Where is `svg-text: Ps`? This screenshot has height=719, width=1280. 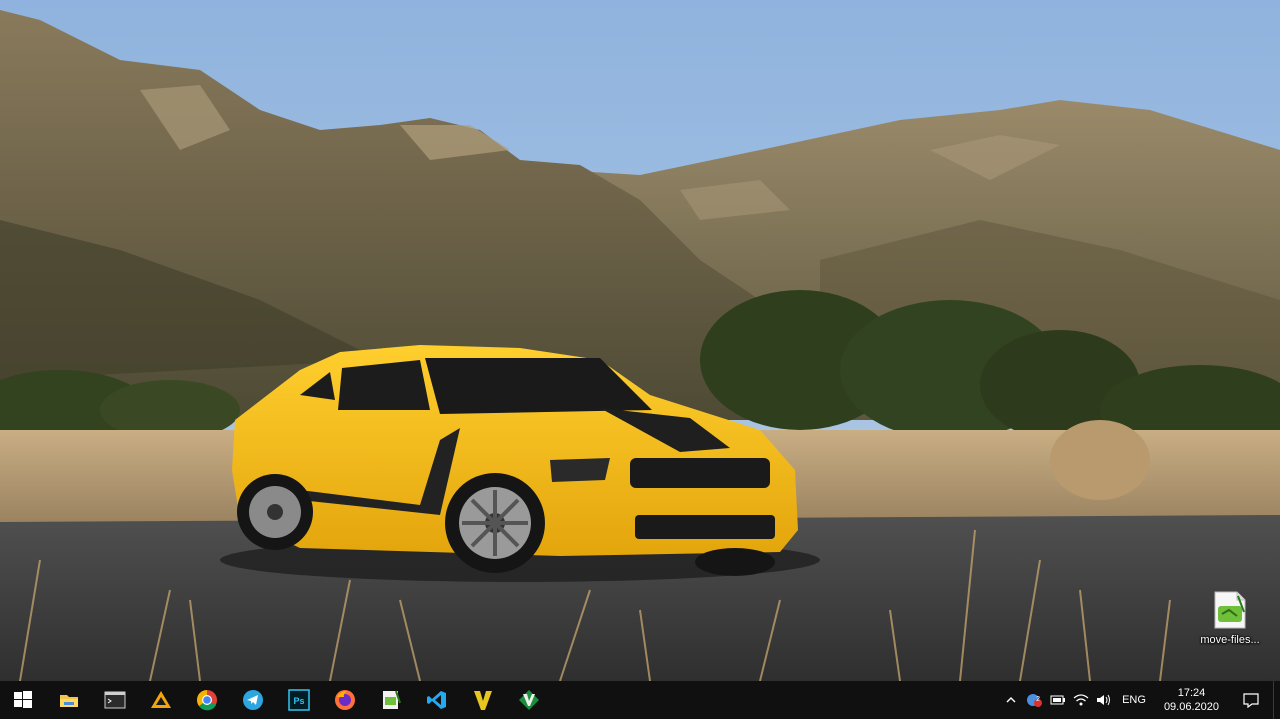
svg-text: Ps is located at coordinates (298, 701).